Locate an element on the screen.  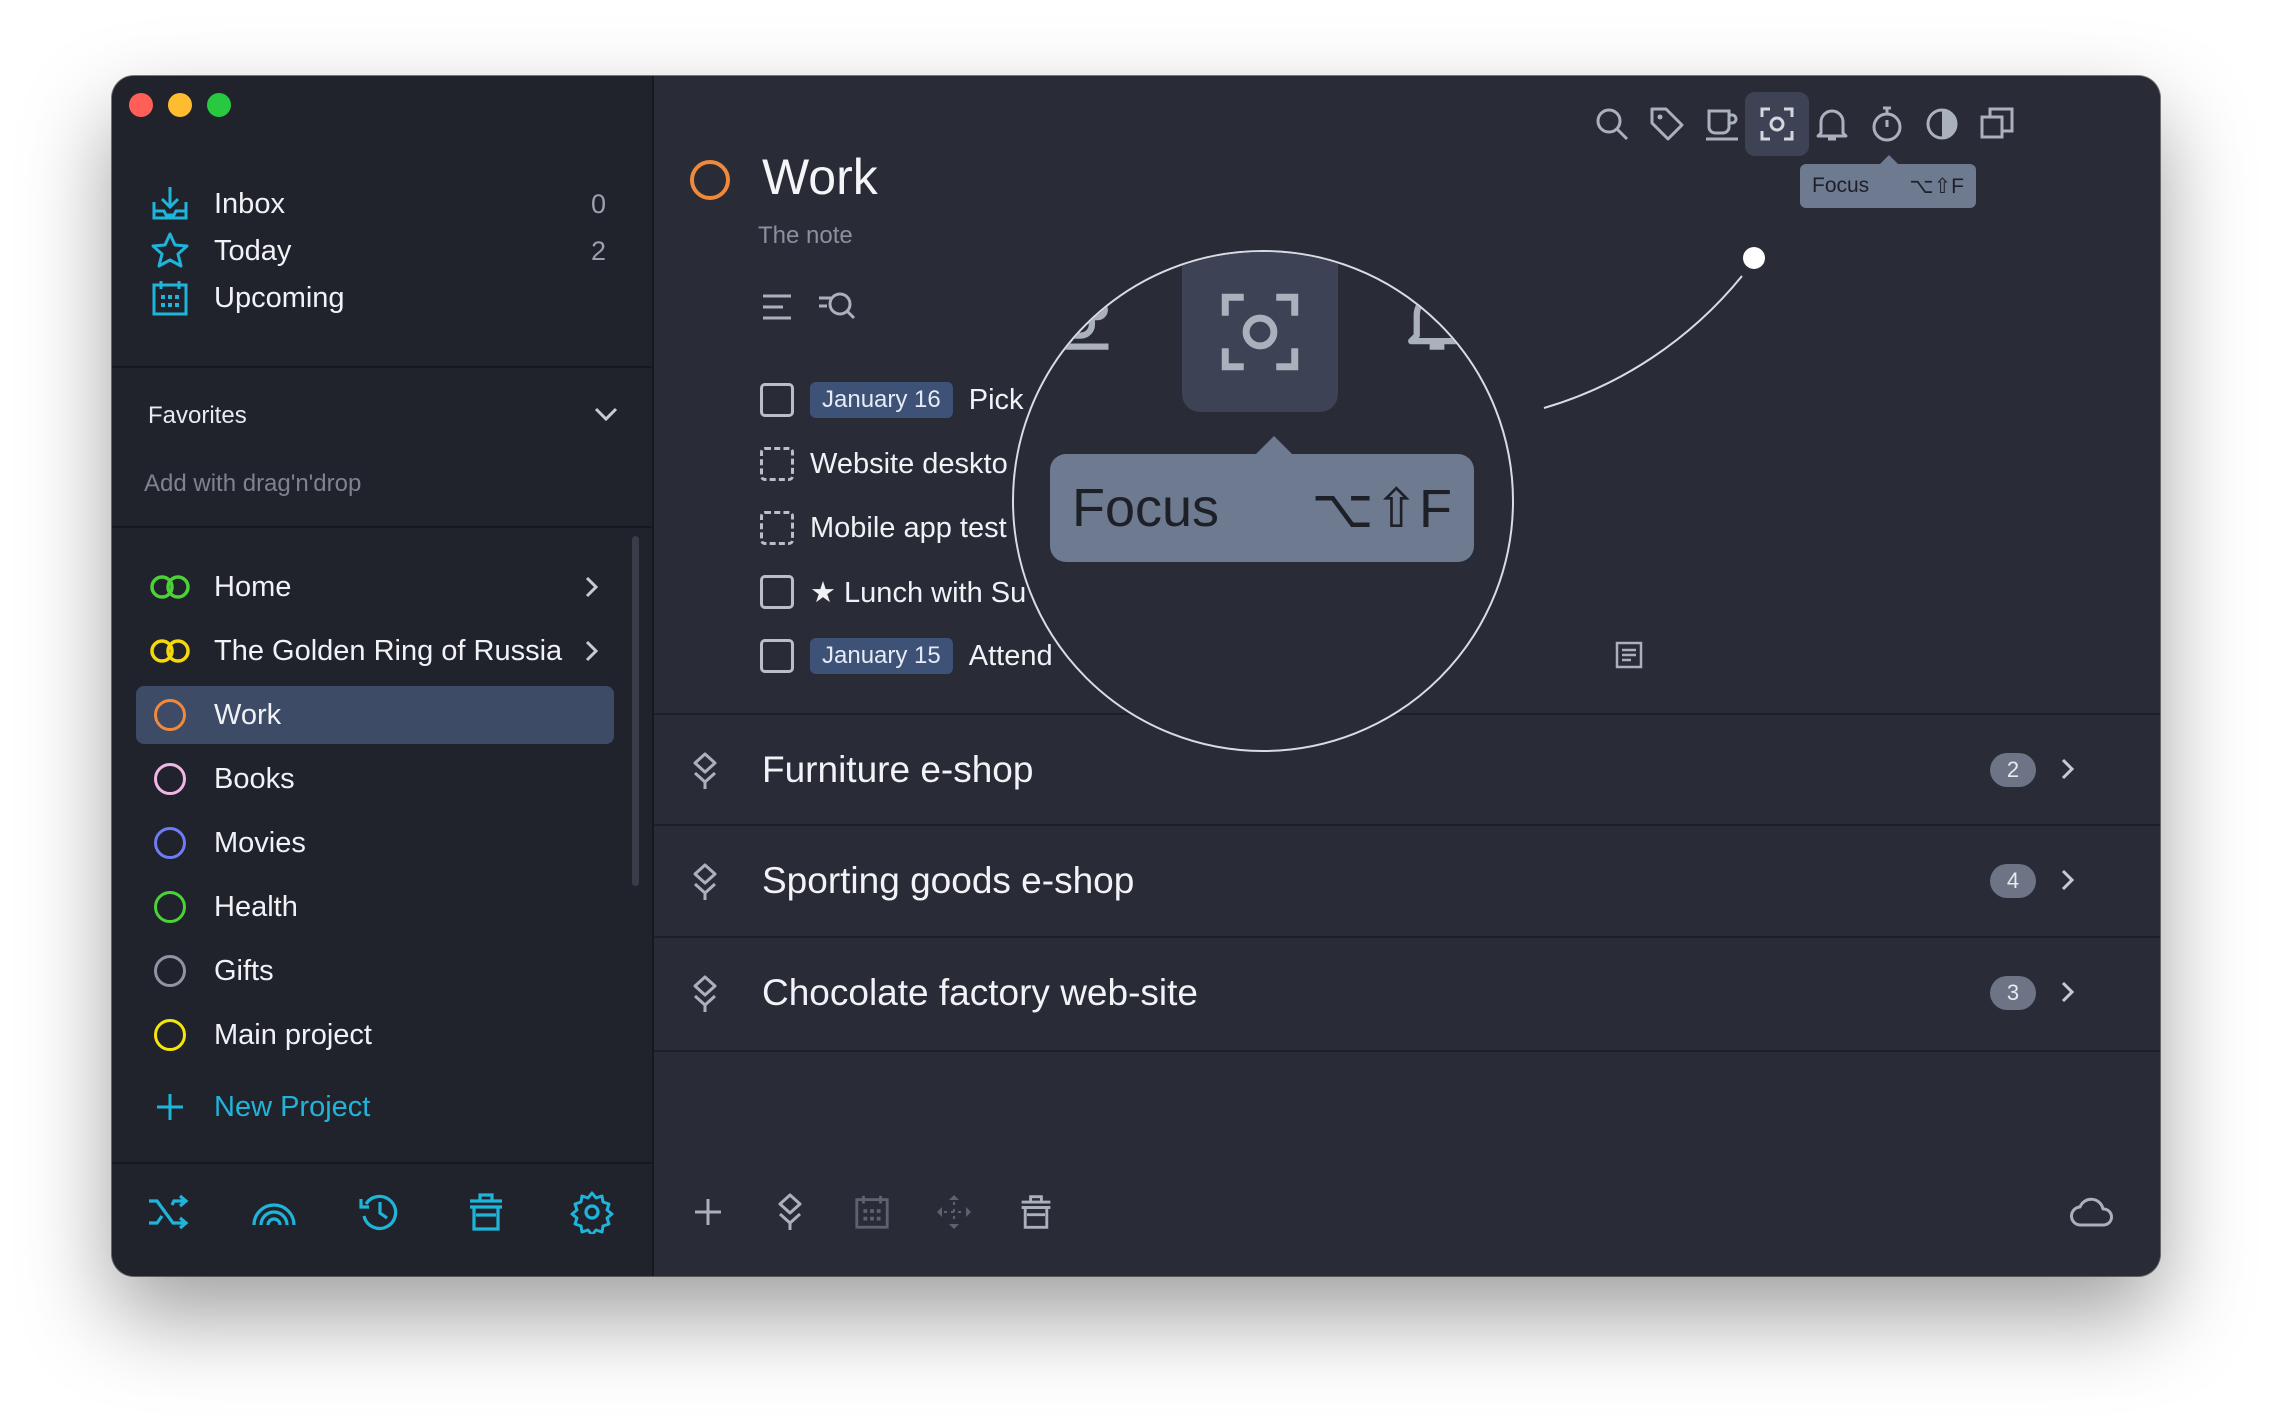
magnified-focus-button is located at coordinates (1260, 332).